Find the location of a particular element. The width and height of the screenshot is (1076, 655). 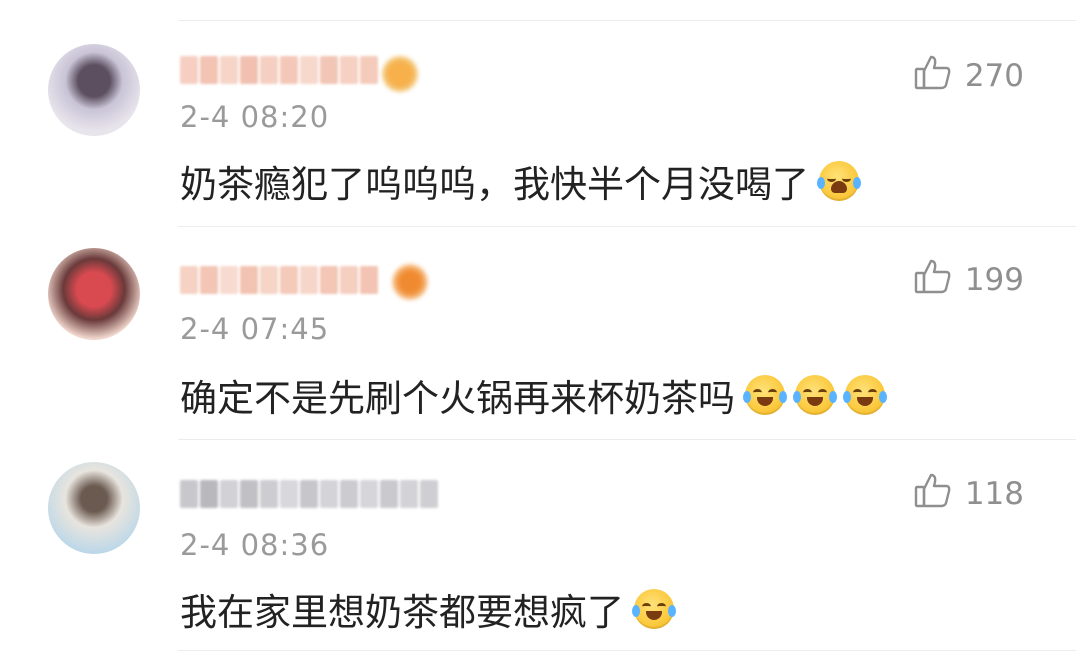

comment-timestamp: 2-4 07:45 is located at coordinates (255, 329).